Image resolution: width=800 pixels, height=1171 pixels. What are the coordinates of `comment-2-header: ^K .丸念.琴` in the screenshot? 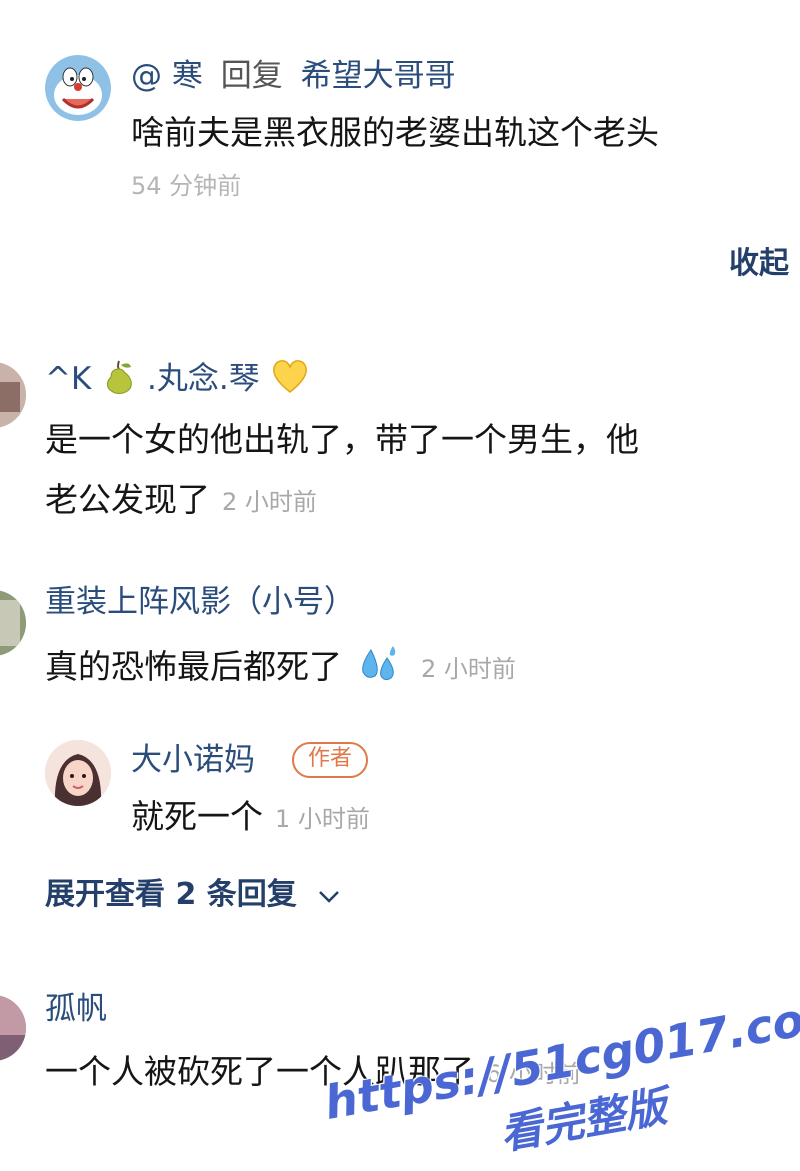 It's located at (177, 380).